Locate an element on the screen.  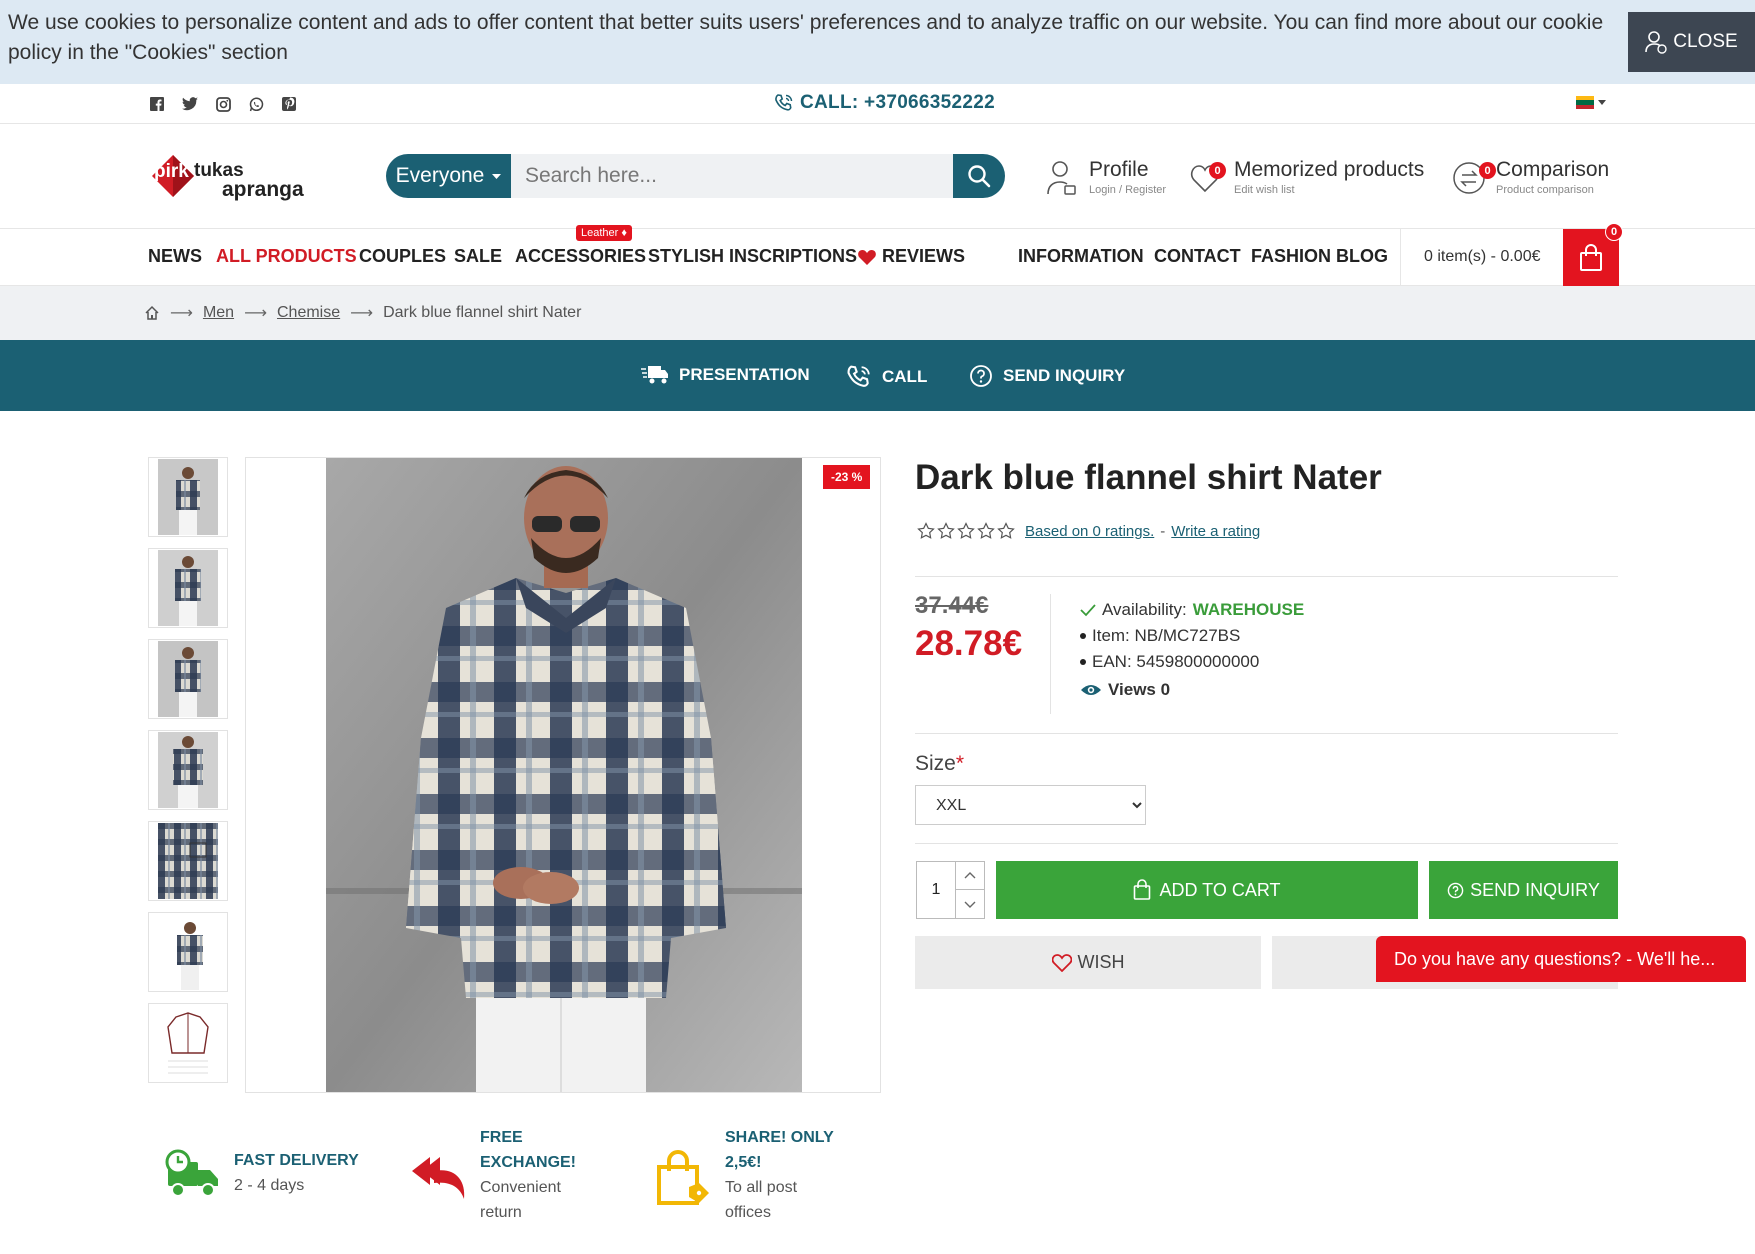
nav-contact: CONTACT is located at coordinates (1197, 256).